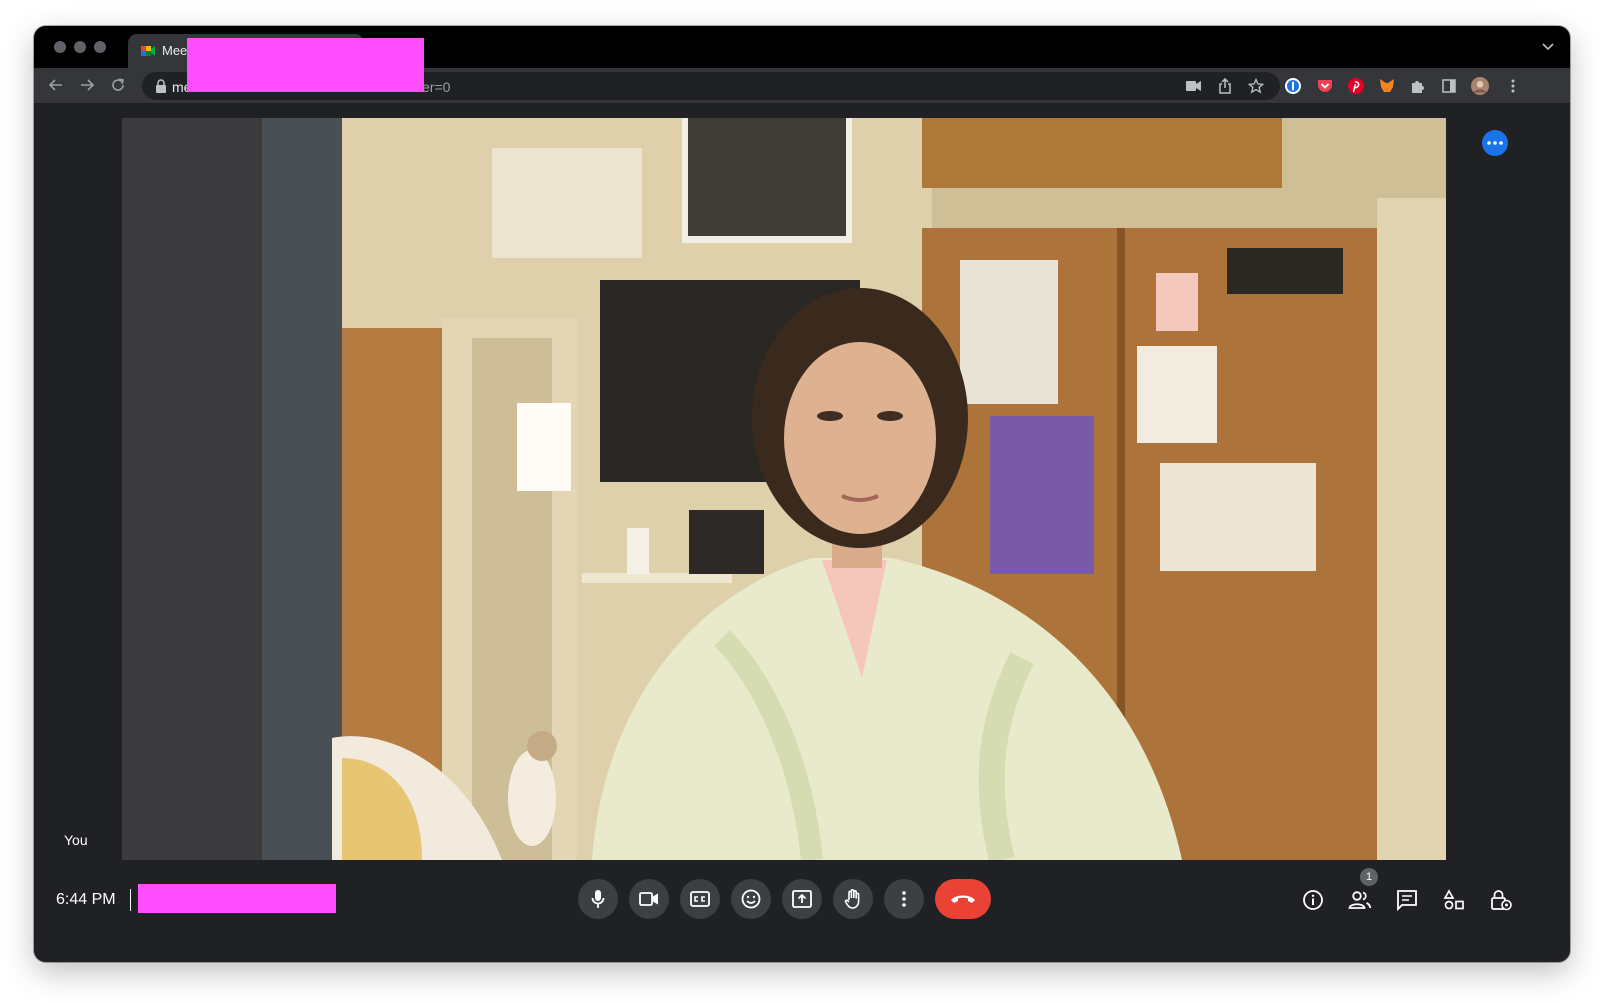 The image size is (1604, 1003). I want to click on forward-button, so click(87, 85).